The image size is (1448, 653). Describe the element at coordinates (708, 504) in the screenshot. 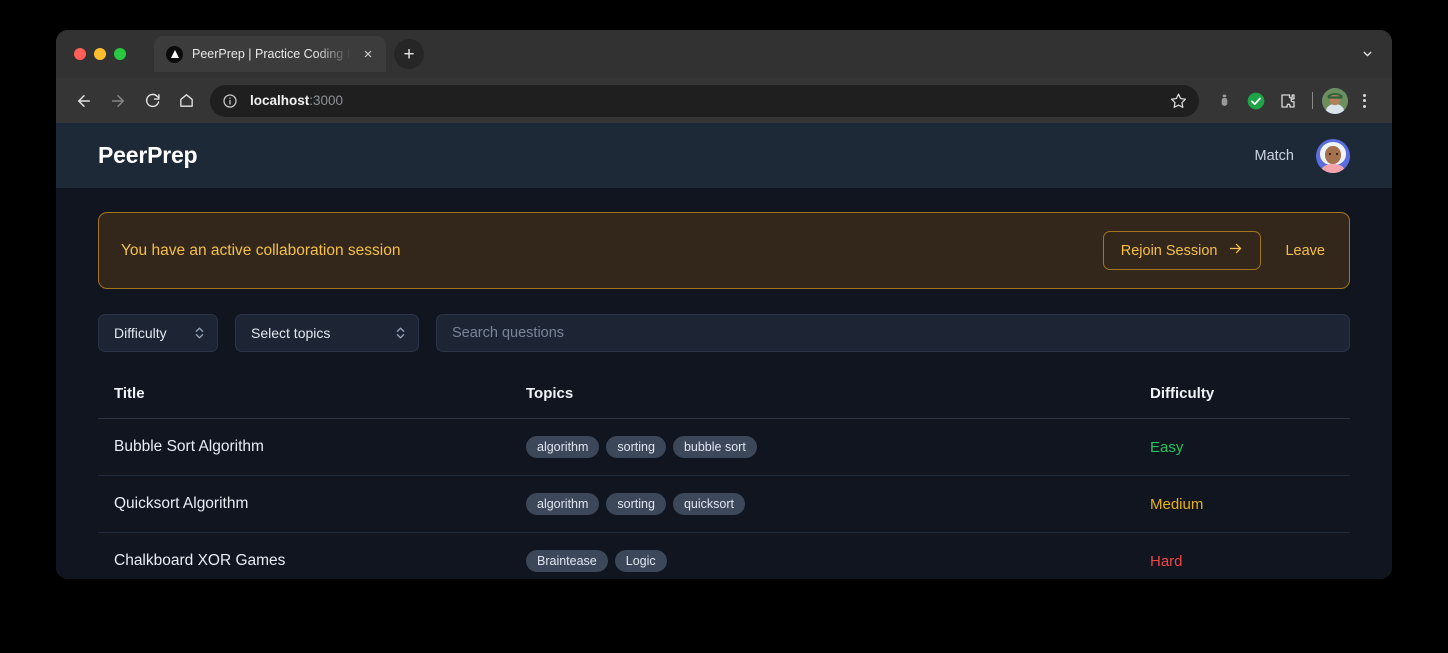

I see `topic-tag: quicksort` at that location.